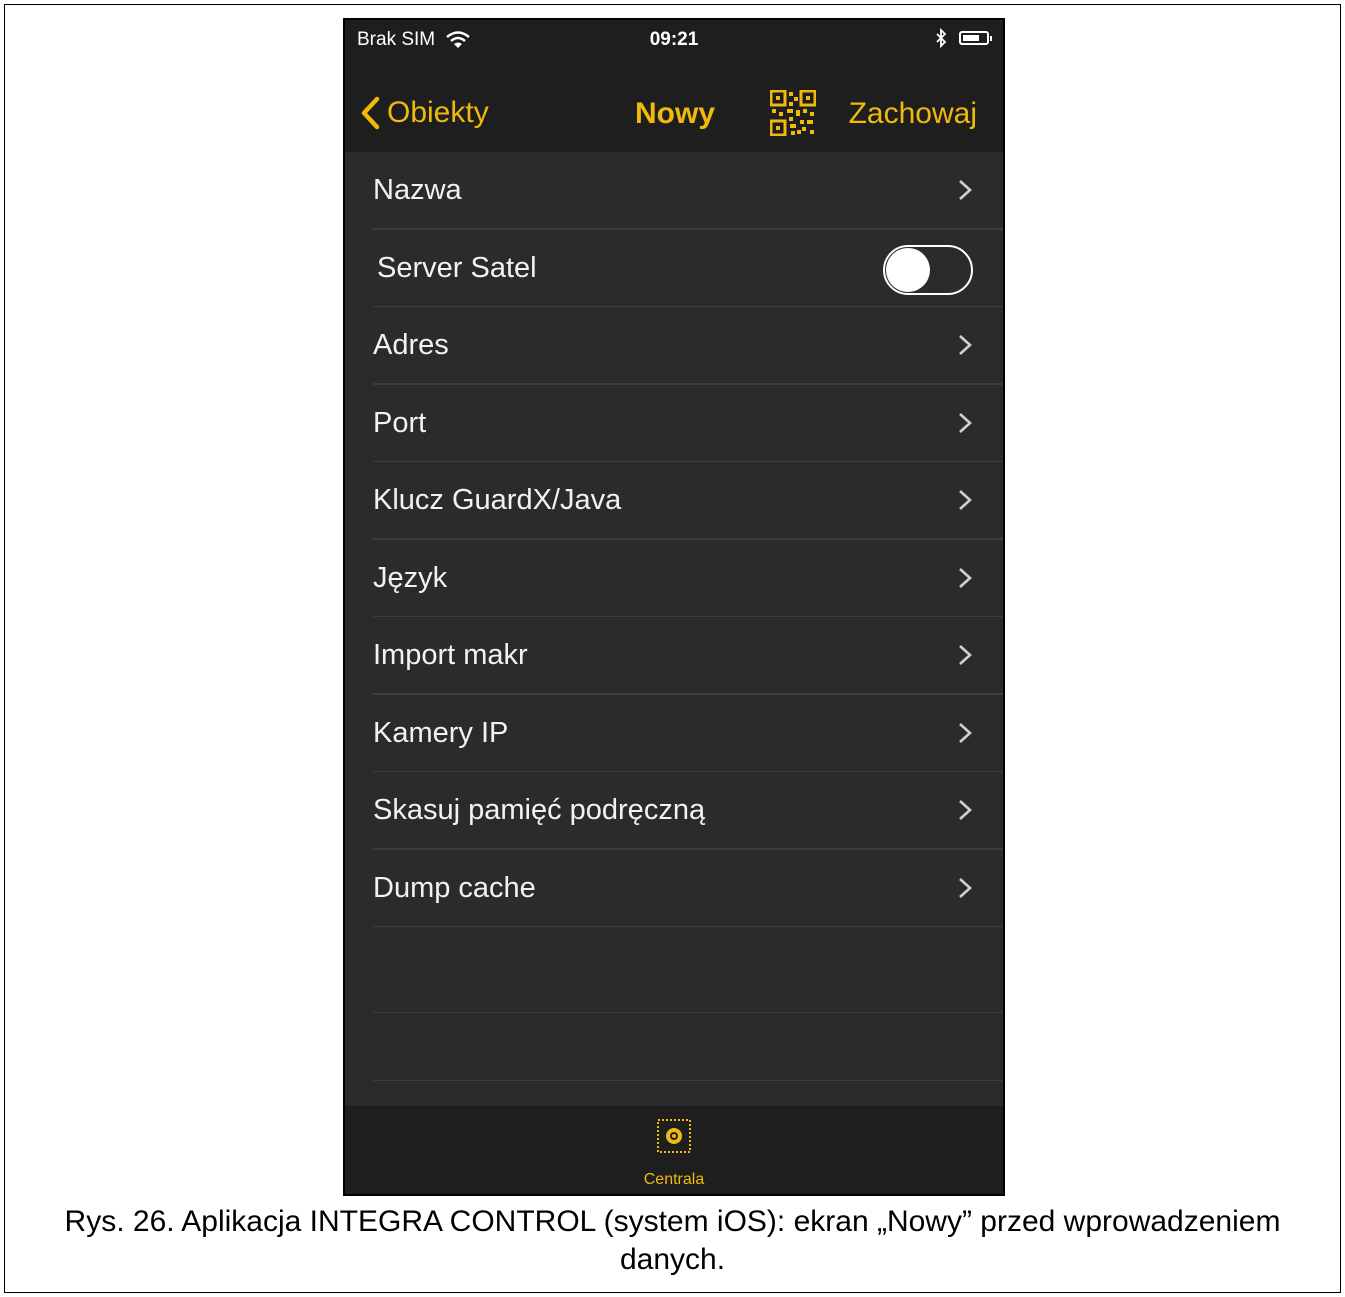 This screenshot has width=1345, height=1297. Describe the element at coordinates (438, 112) in the screenshot. I see `back-label: Obiekty` at that location.